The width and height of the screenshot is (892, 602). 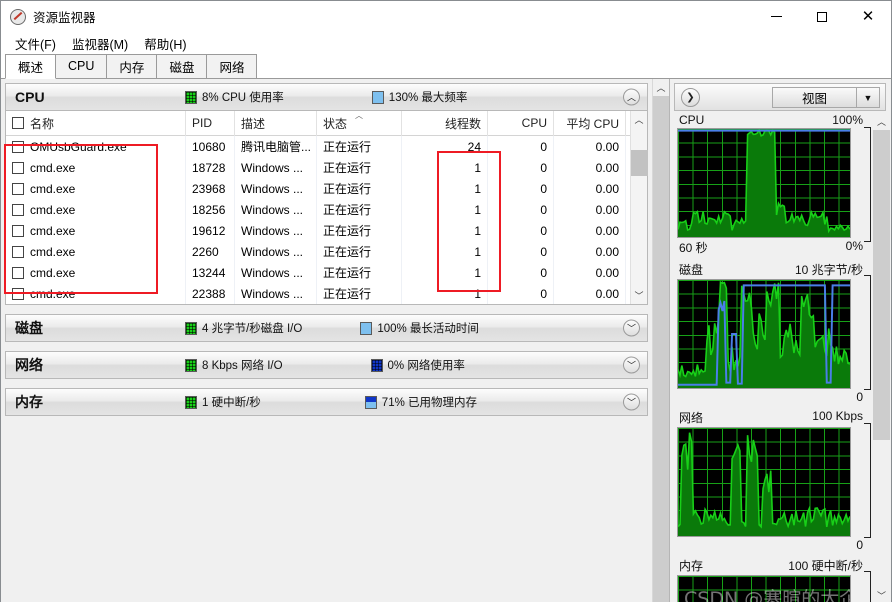 What do you see at coordinates (29, 365) in the screenshot?
I see `network-section-title: 网络` at bounding box center [29, 365].